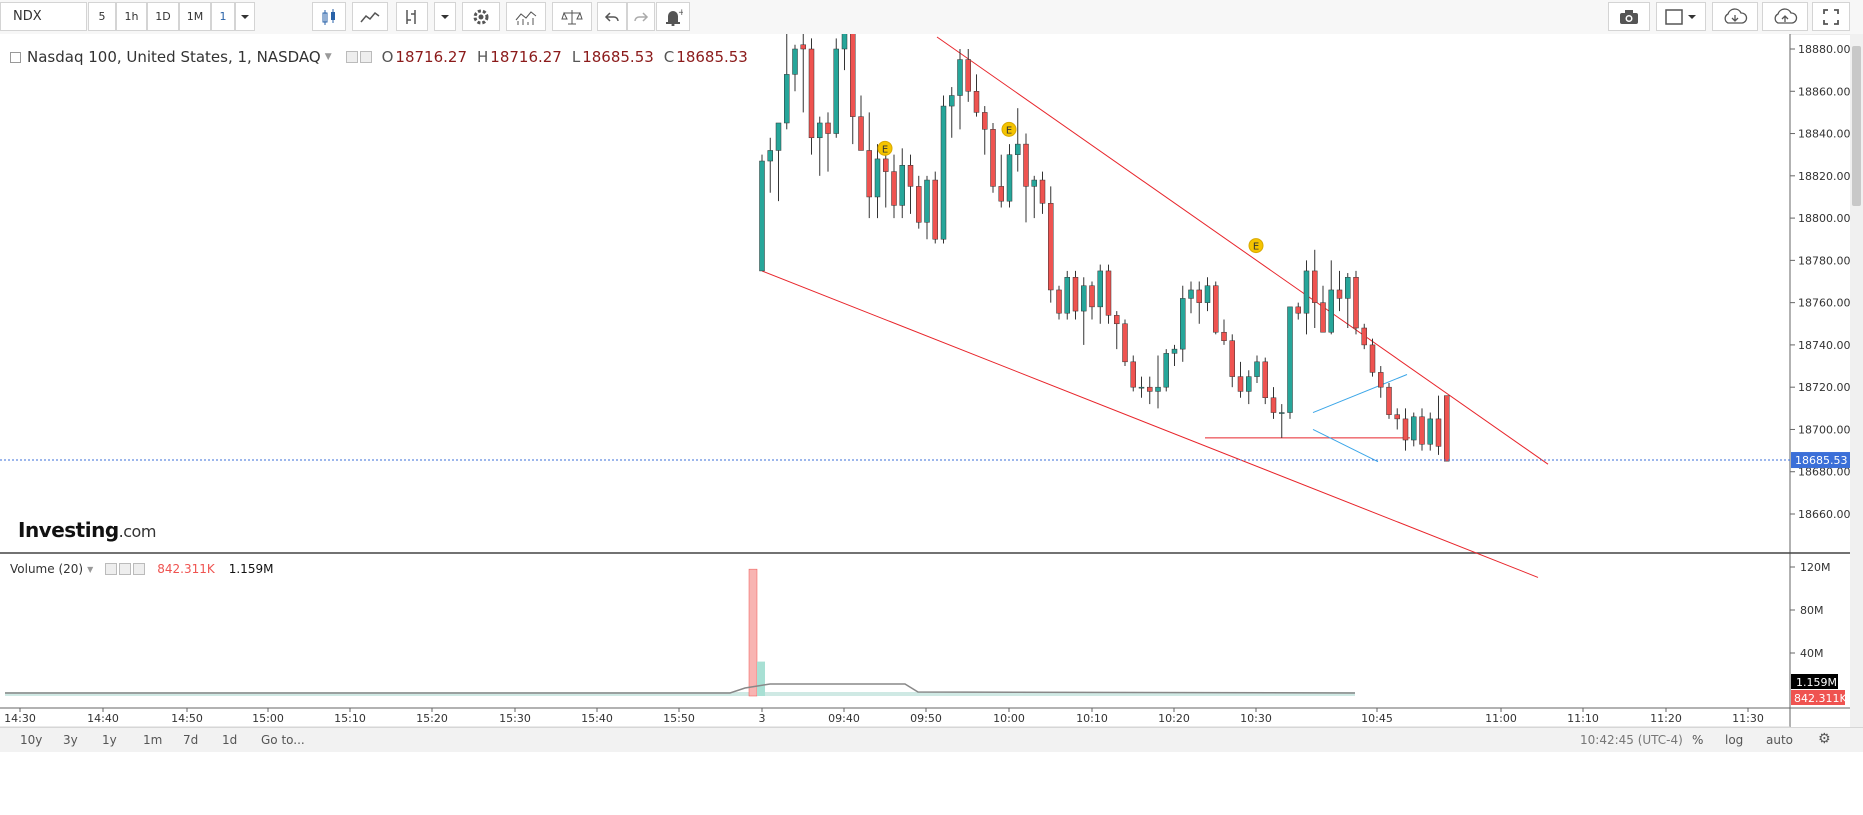 The width and height of the screenshot is (1863, 815). I want to click on volume-spike-up, so click(761, 678).